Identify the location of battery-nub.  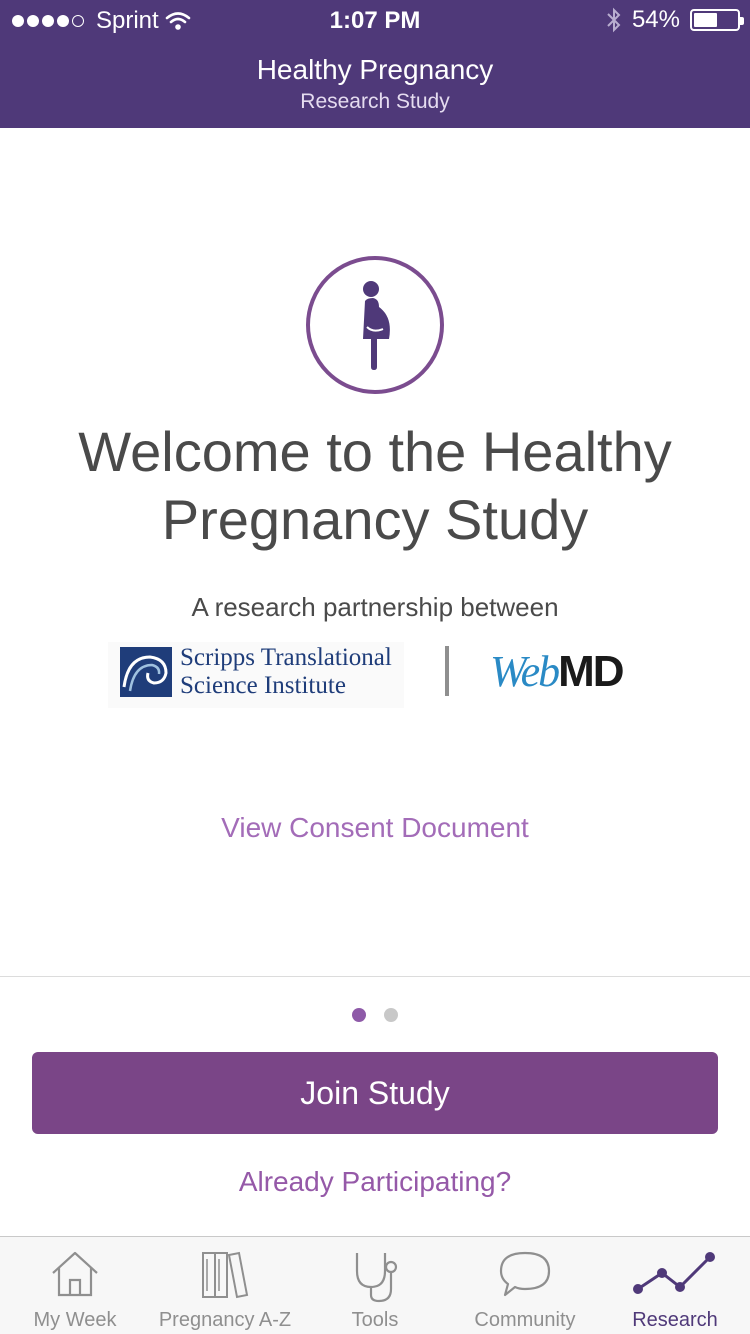
(742, 21).